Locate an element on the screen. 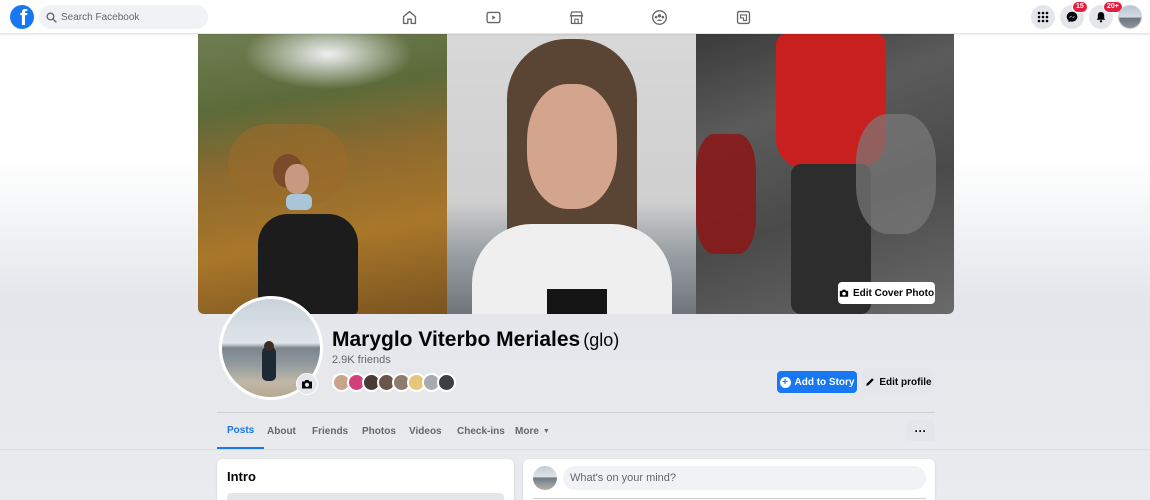 Image resolution: width=1150 pixels, height=500 pixels. marketplace-icon is located at coordinates (576, 17).